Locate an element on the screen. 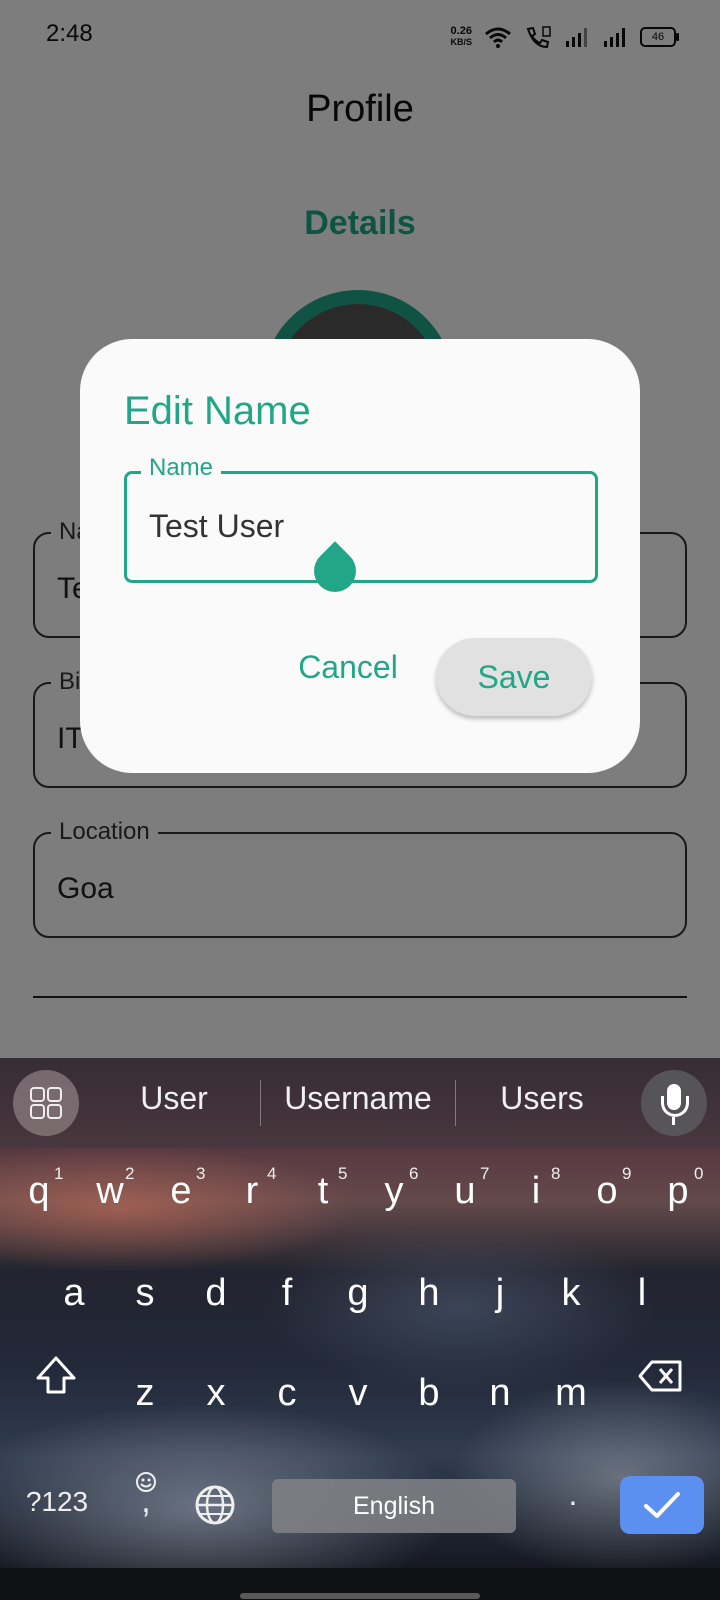 The width and height of the screenshot is (720, 1600). check-icon is located at coordinates (662, 1505).